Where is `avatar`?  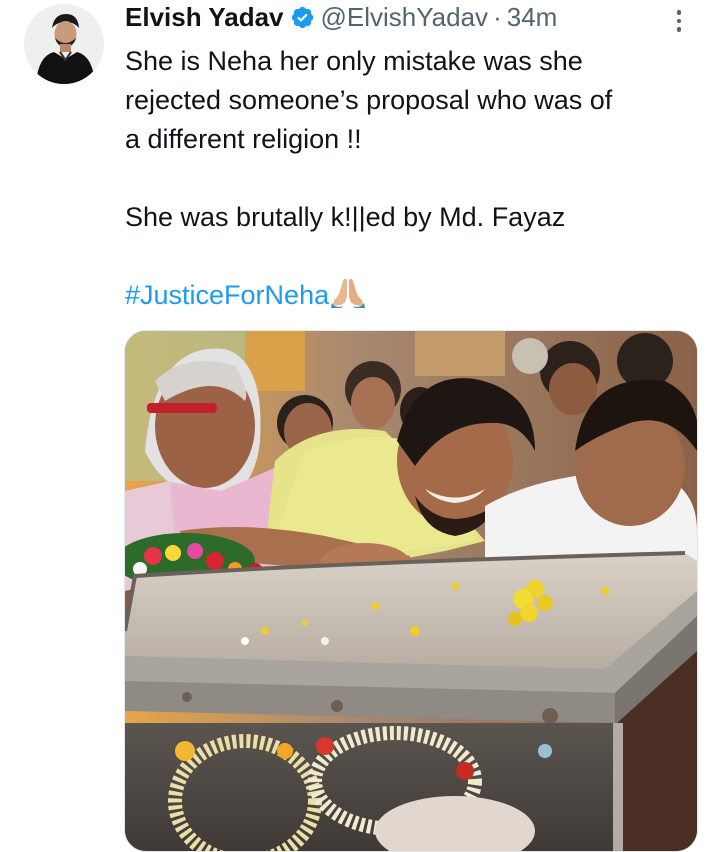
avatar is located at coordinates (64, 44).